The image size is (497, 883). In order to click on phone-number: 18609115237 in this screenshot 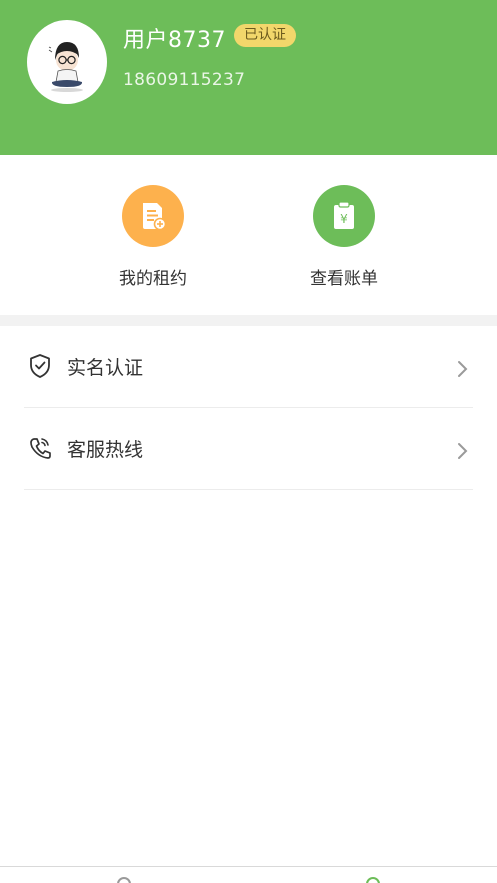, I will do `click(184, 80)`.